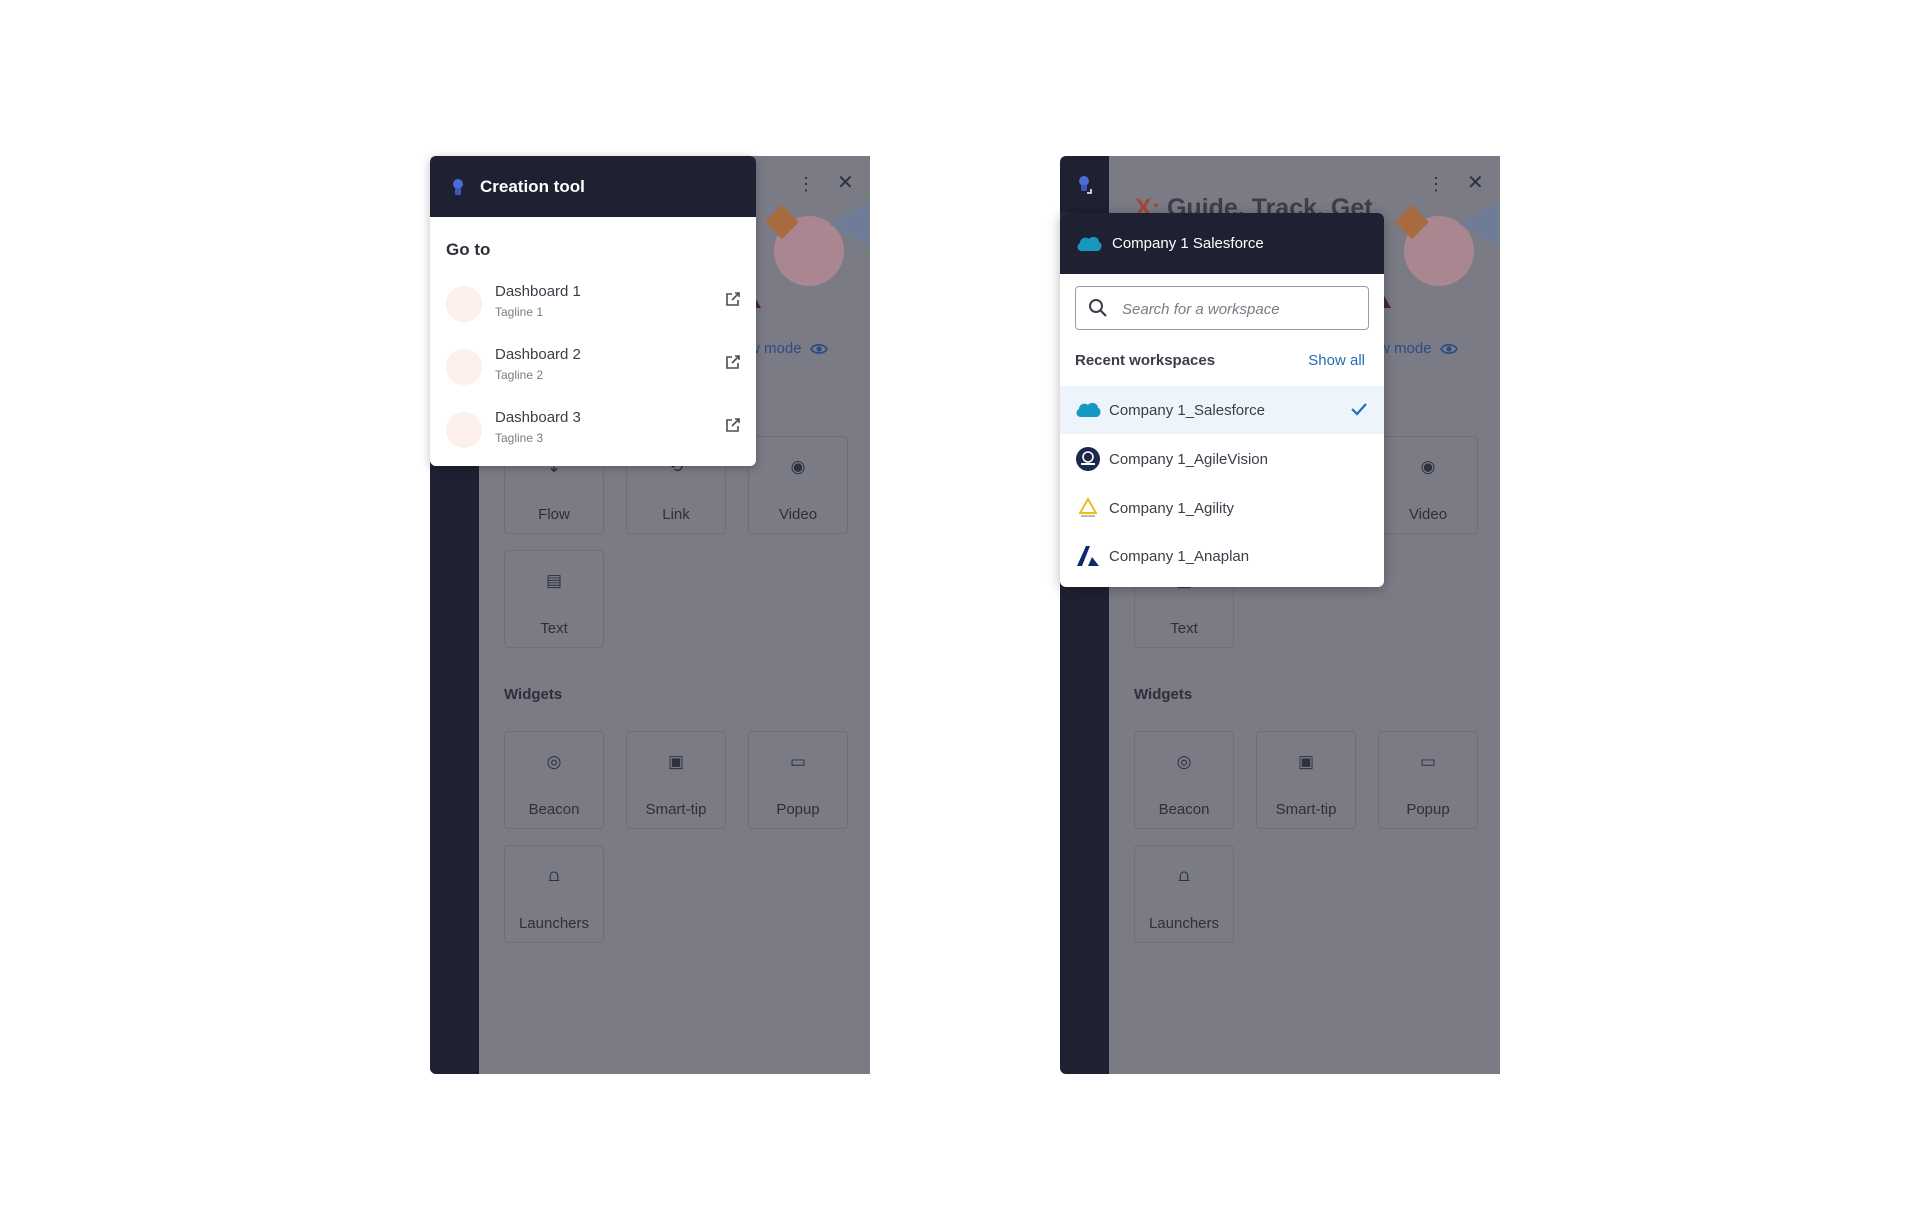  Describe the element at coordinates (554, 580) in the screenshot. I see `text-doc-icon: ▤` at that location.